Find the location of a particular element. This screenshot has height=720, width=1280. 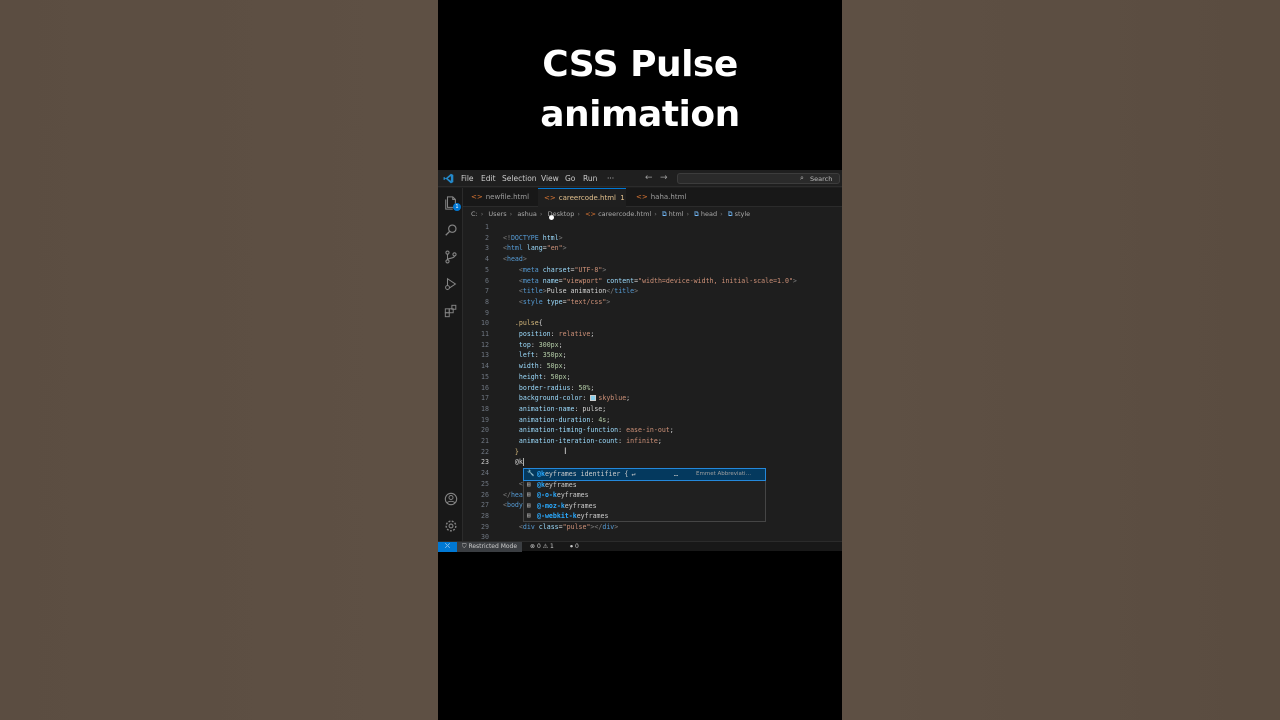

snippet-icon: ▤ is located at coordinates (529, 505).